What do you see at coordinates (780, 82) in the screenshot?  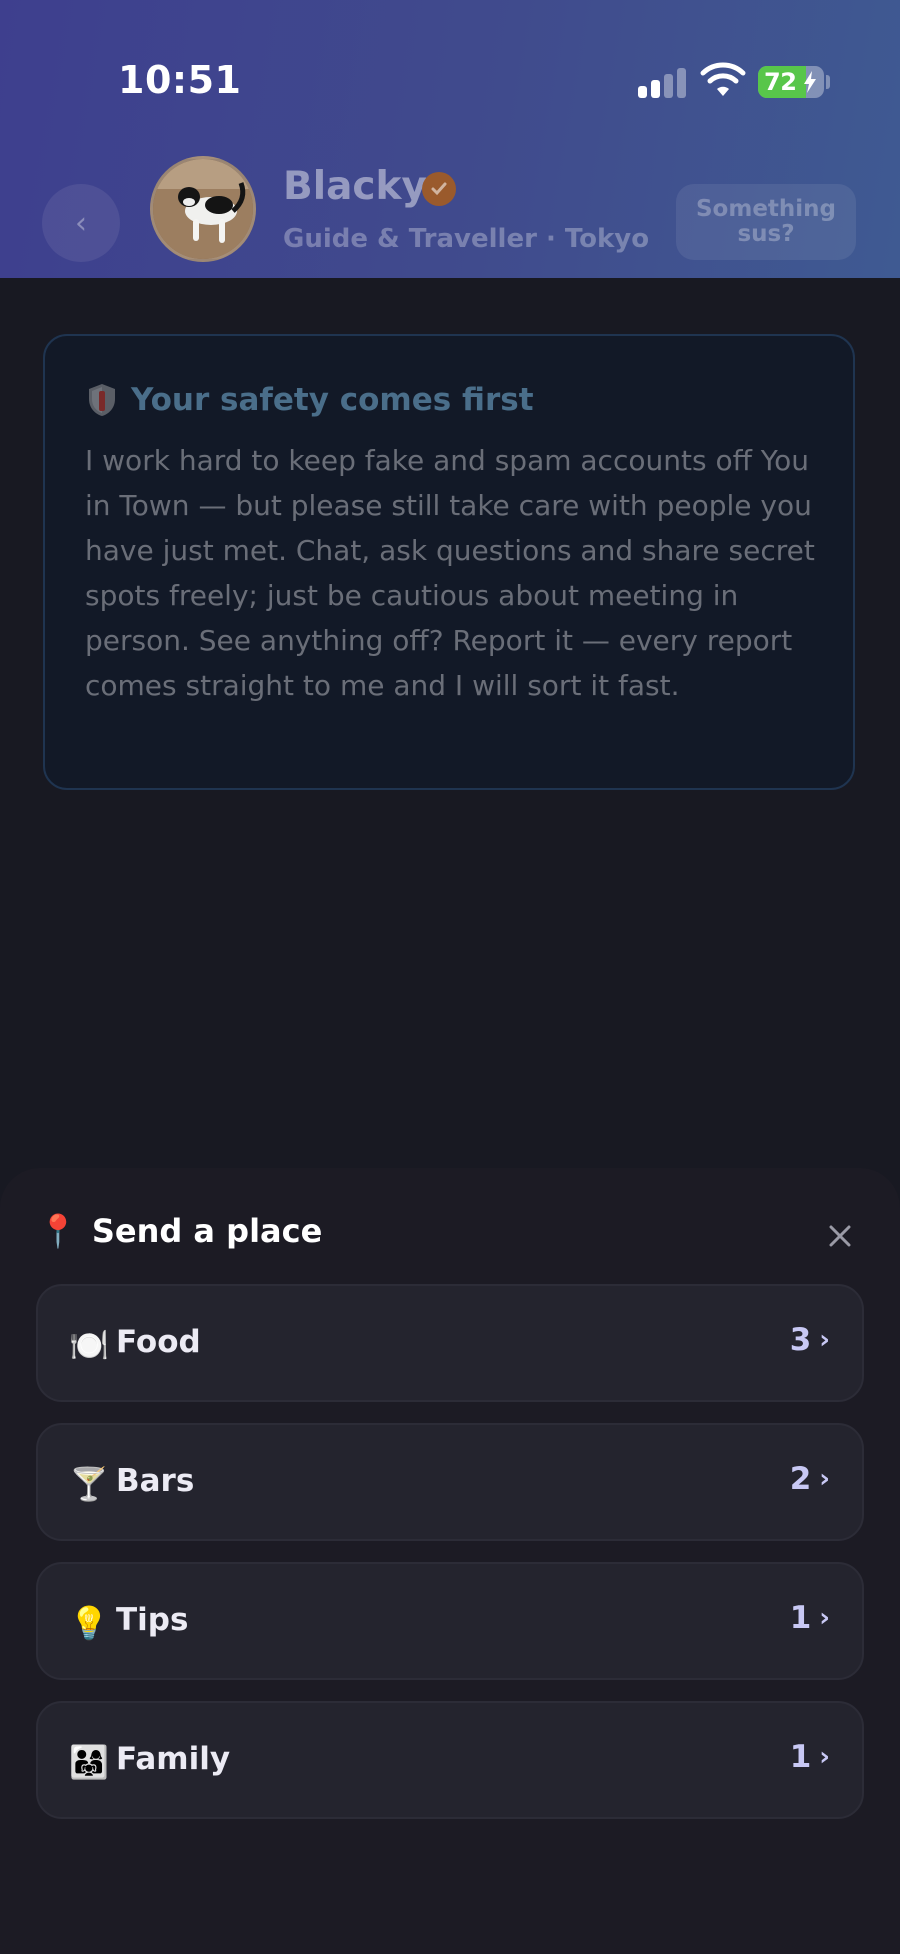 I see `battery-percent: 72` at bounding box center [780, 82].